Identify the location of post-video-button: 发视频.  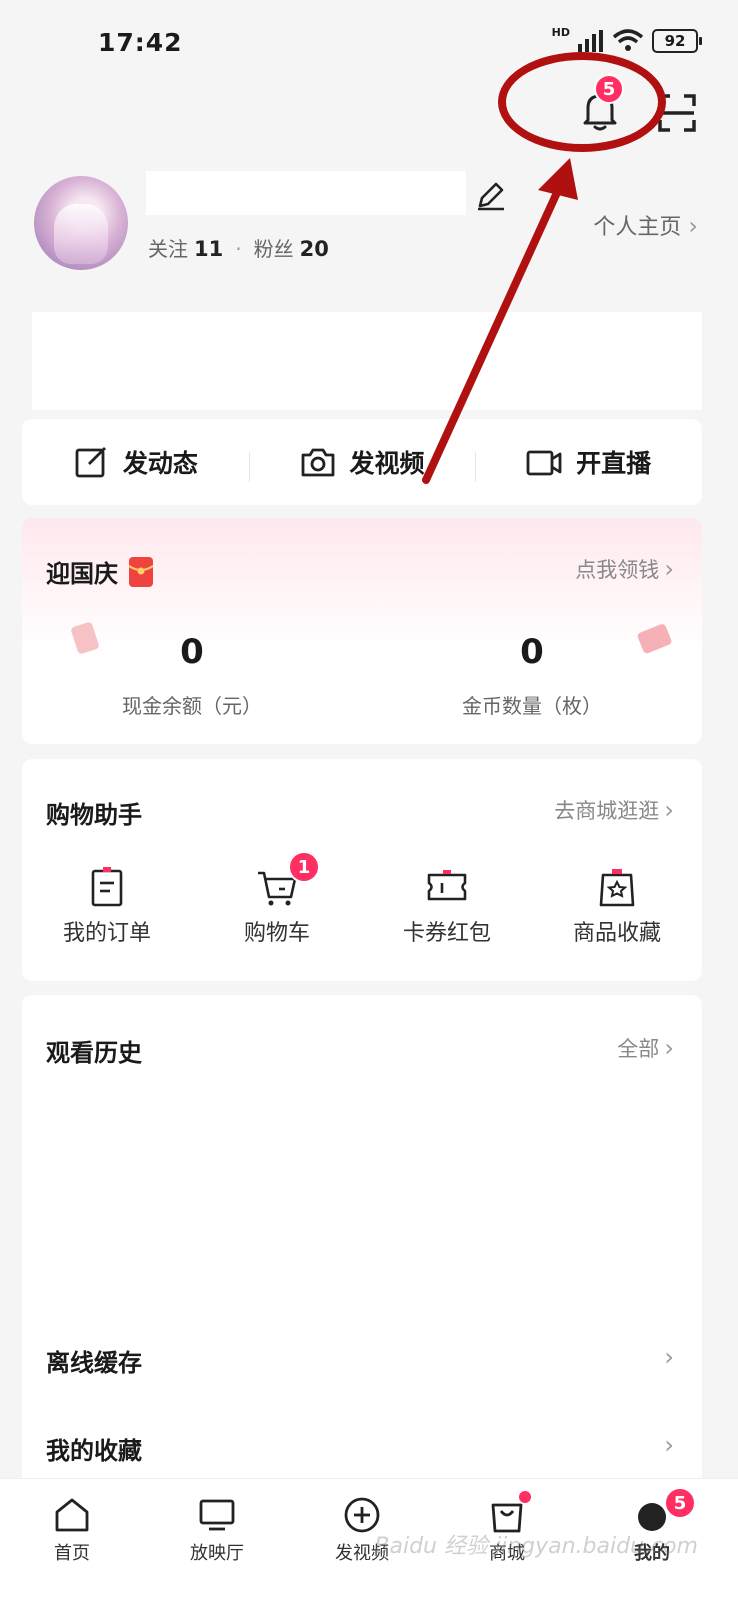
(362, 463).